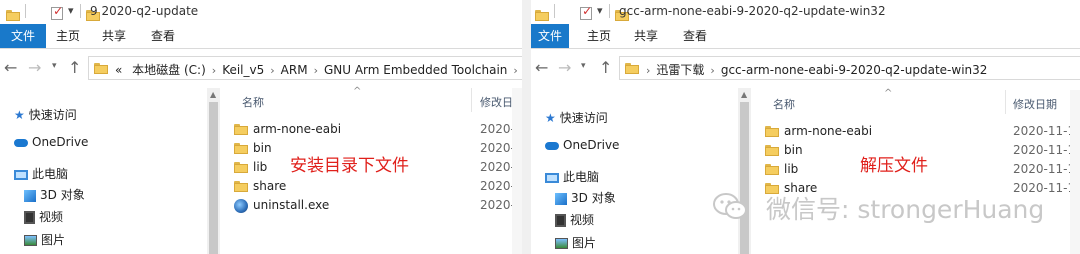 The height and width of the screenshot is (254, 1080). I want to click on nav-item-label: 视频, so click(51, 217).